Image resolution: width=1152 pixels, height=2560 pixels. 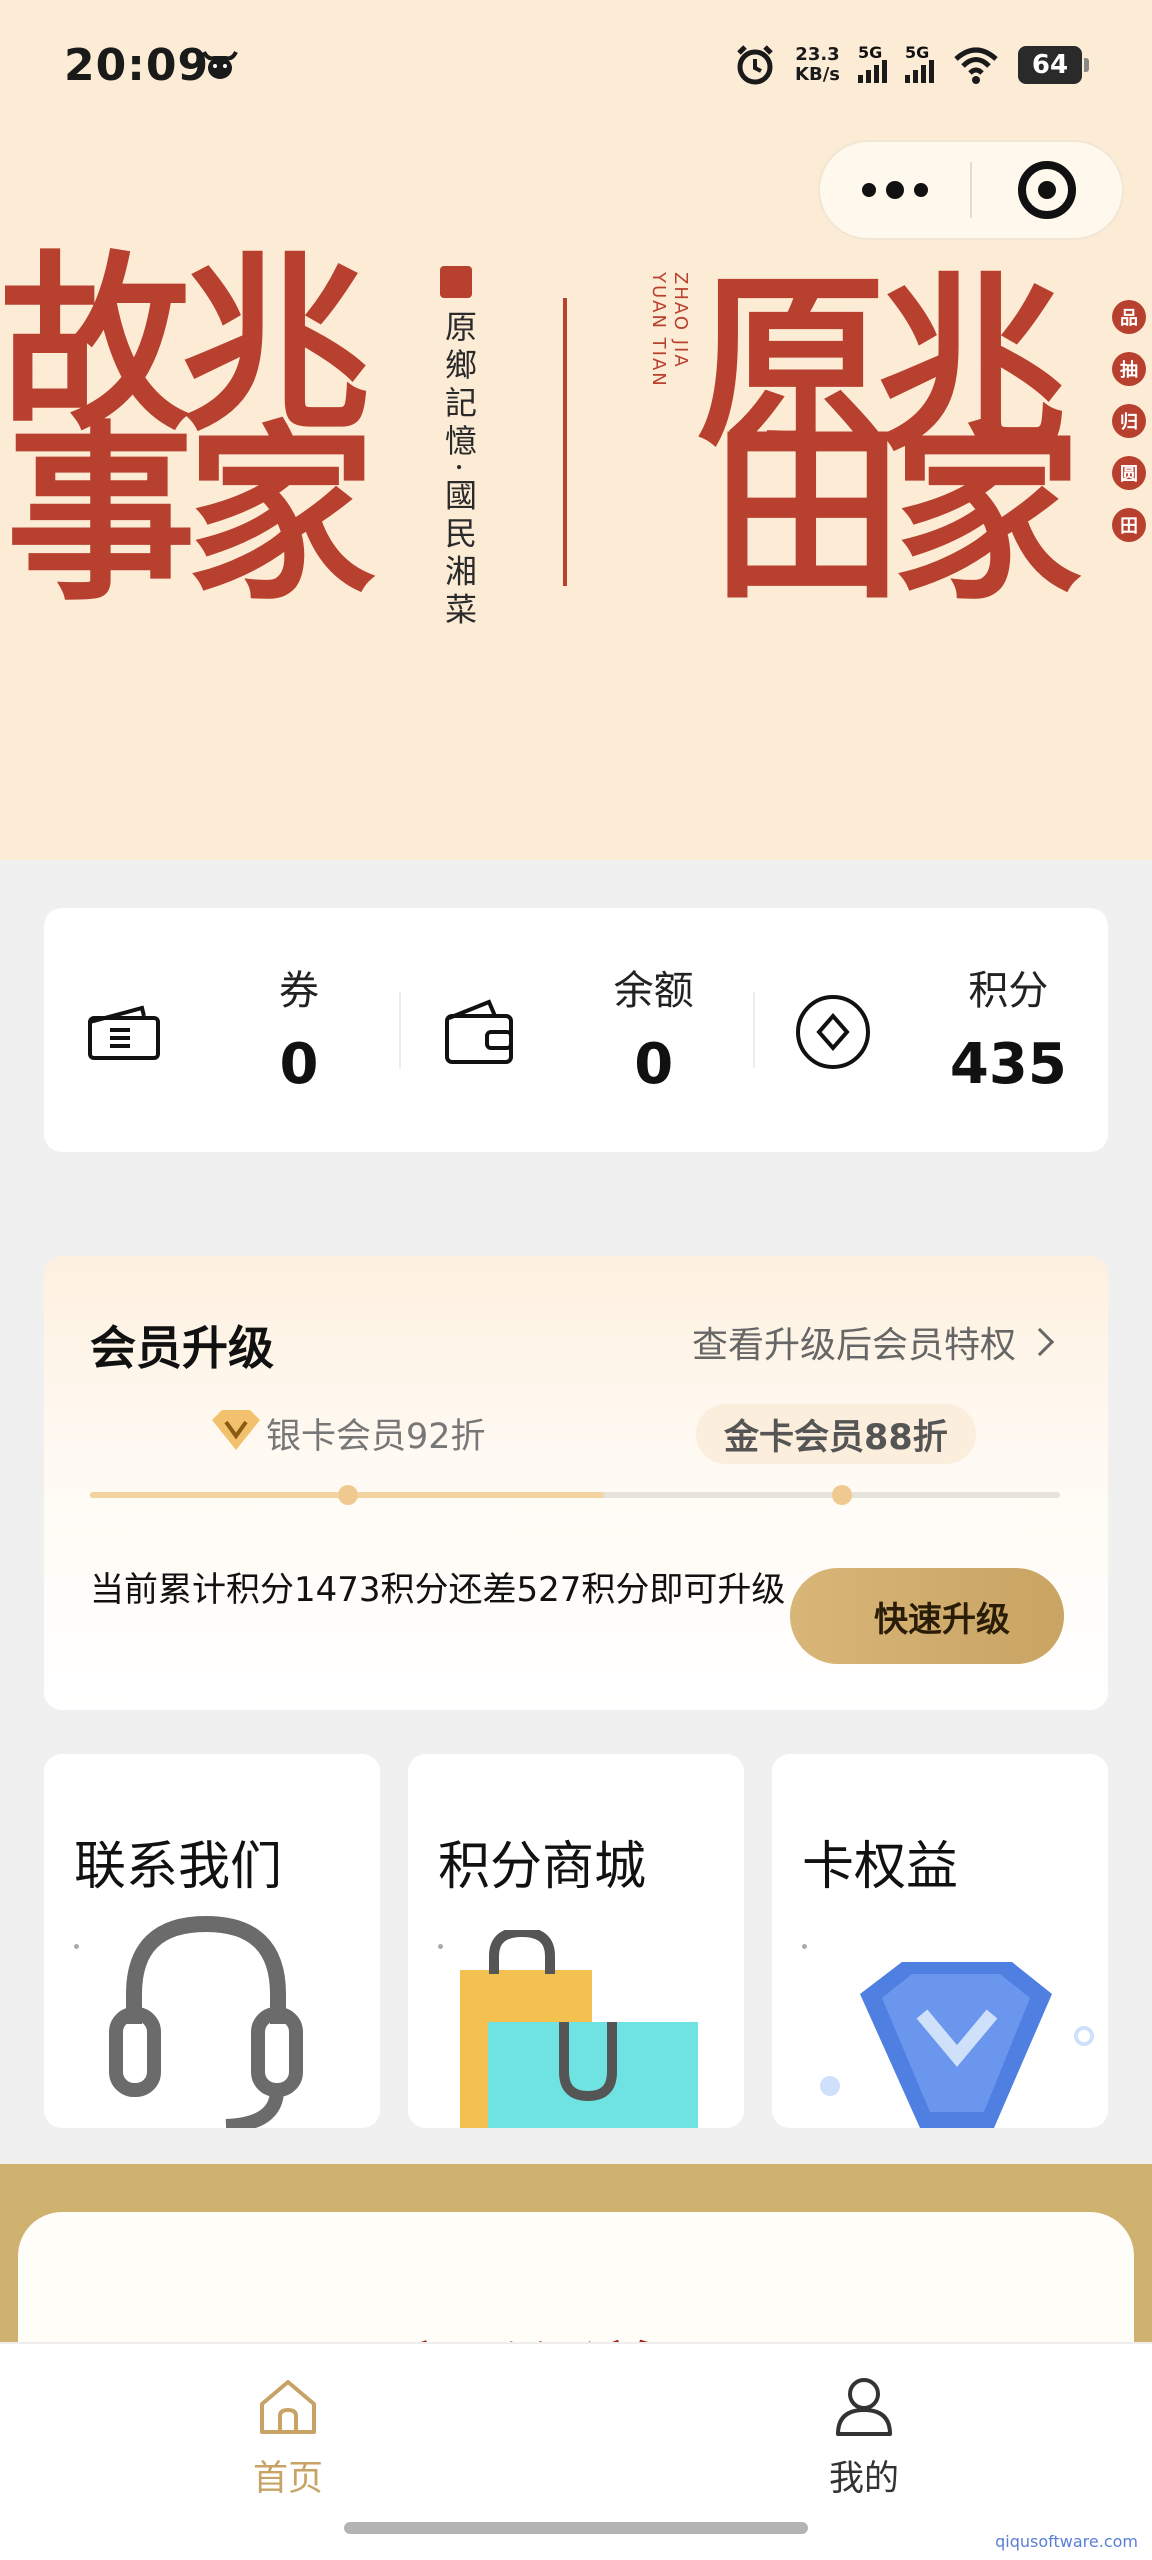 I want to click on wifi-icon, so click(x=976, y=65).